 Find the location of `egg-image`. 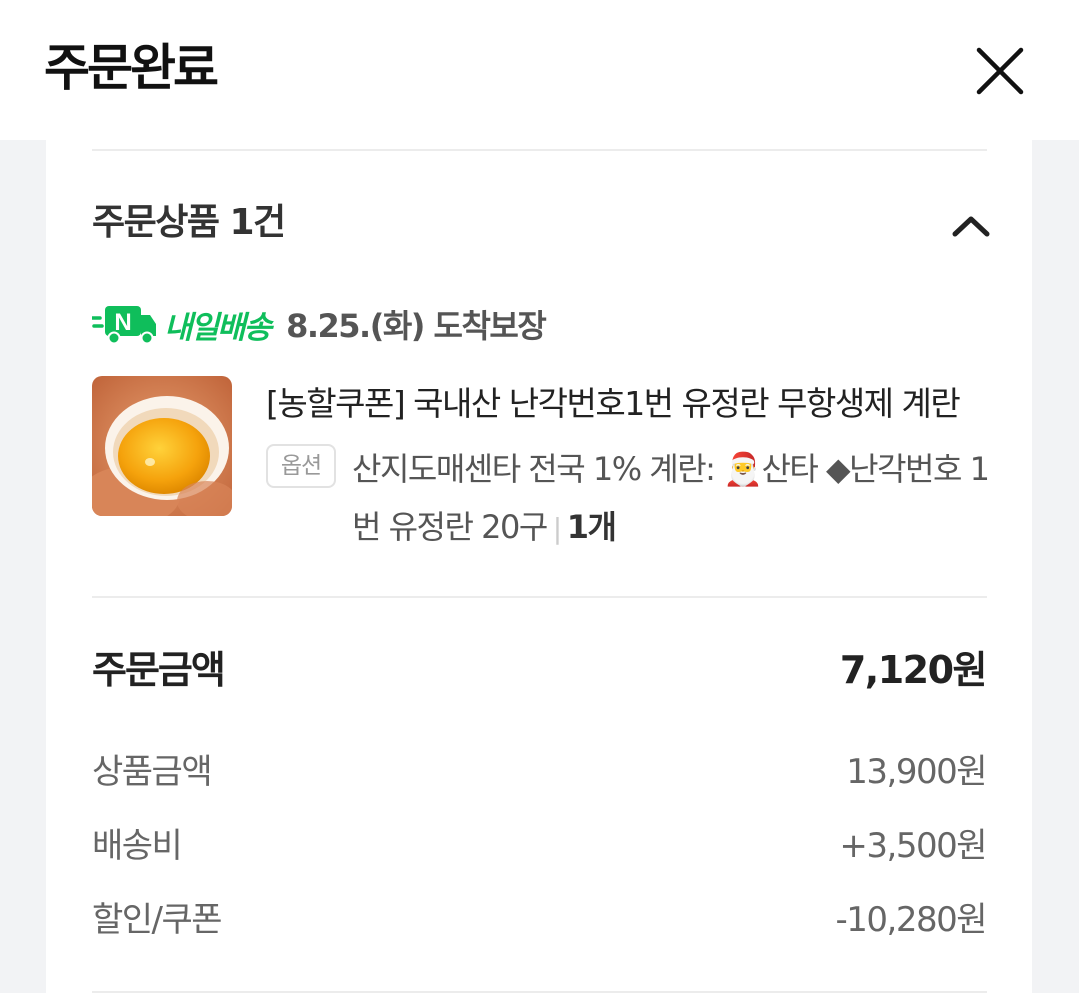

egg-image is located at coordinates (162, 446).